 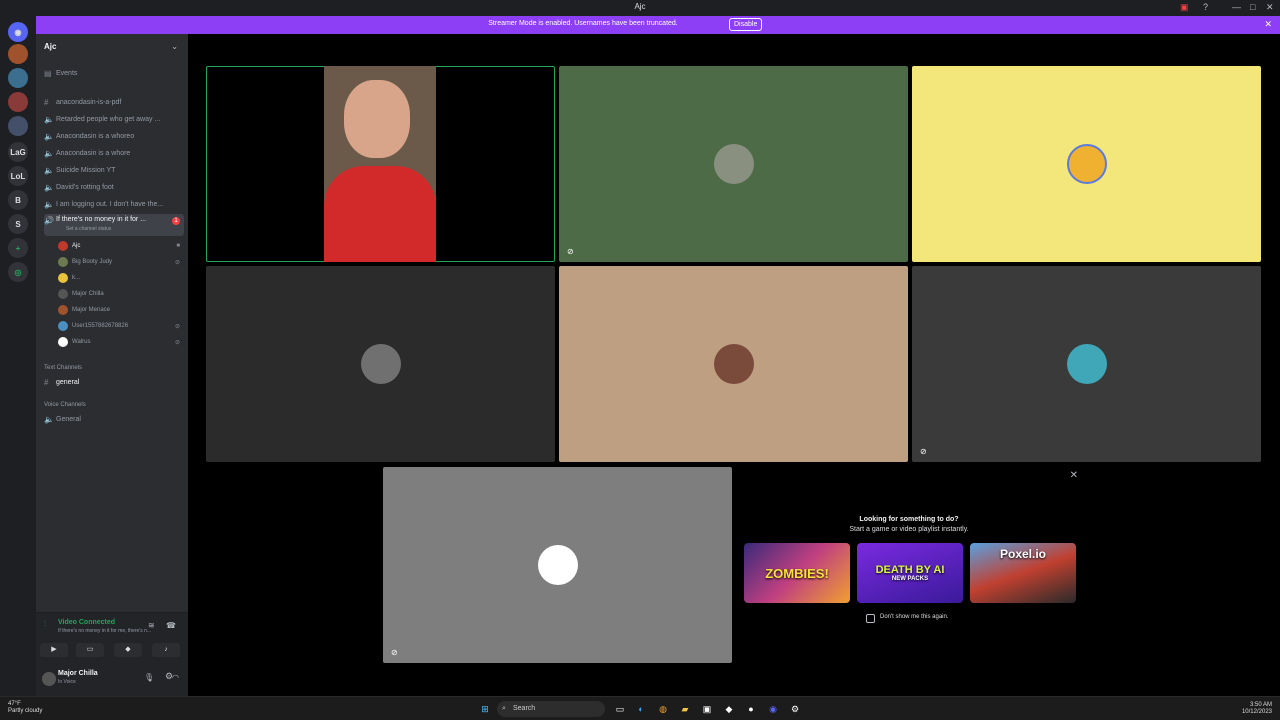 What do you see at coordinates (1184, 7) in the screenshot?
I see `inbox-icon: ▣` at bounding box center [1184, 7].